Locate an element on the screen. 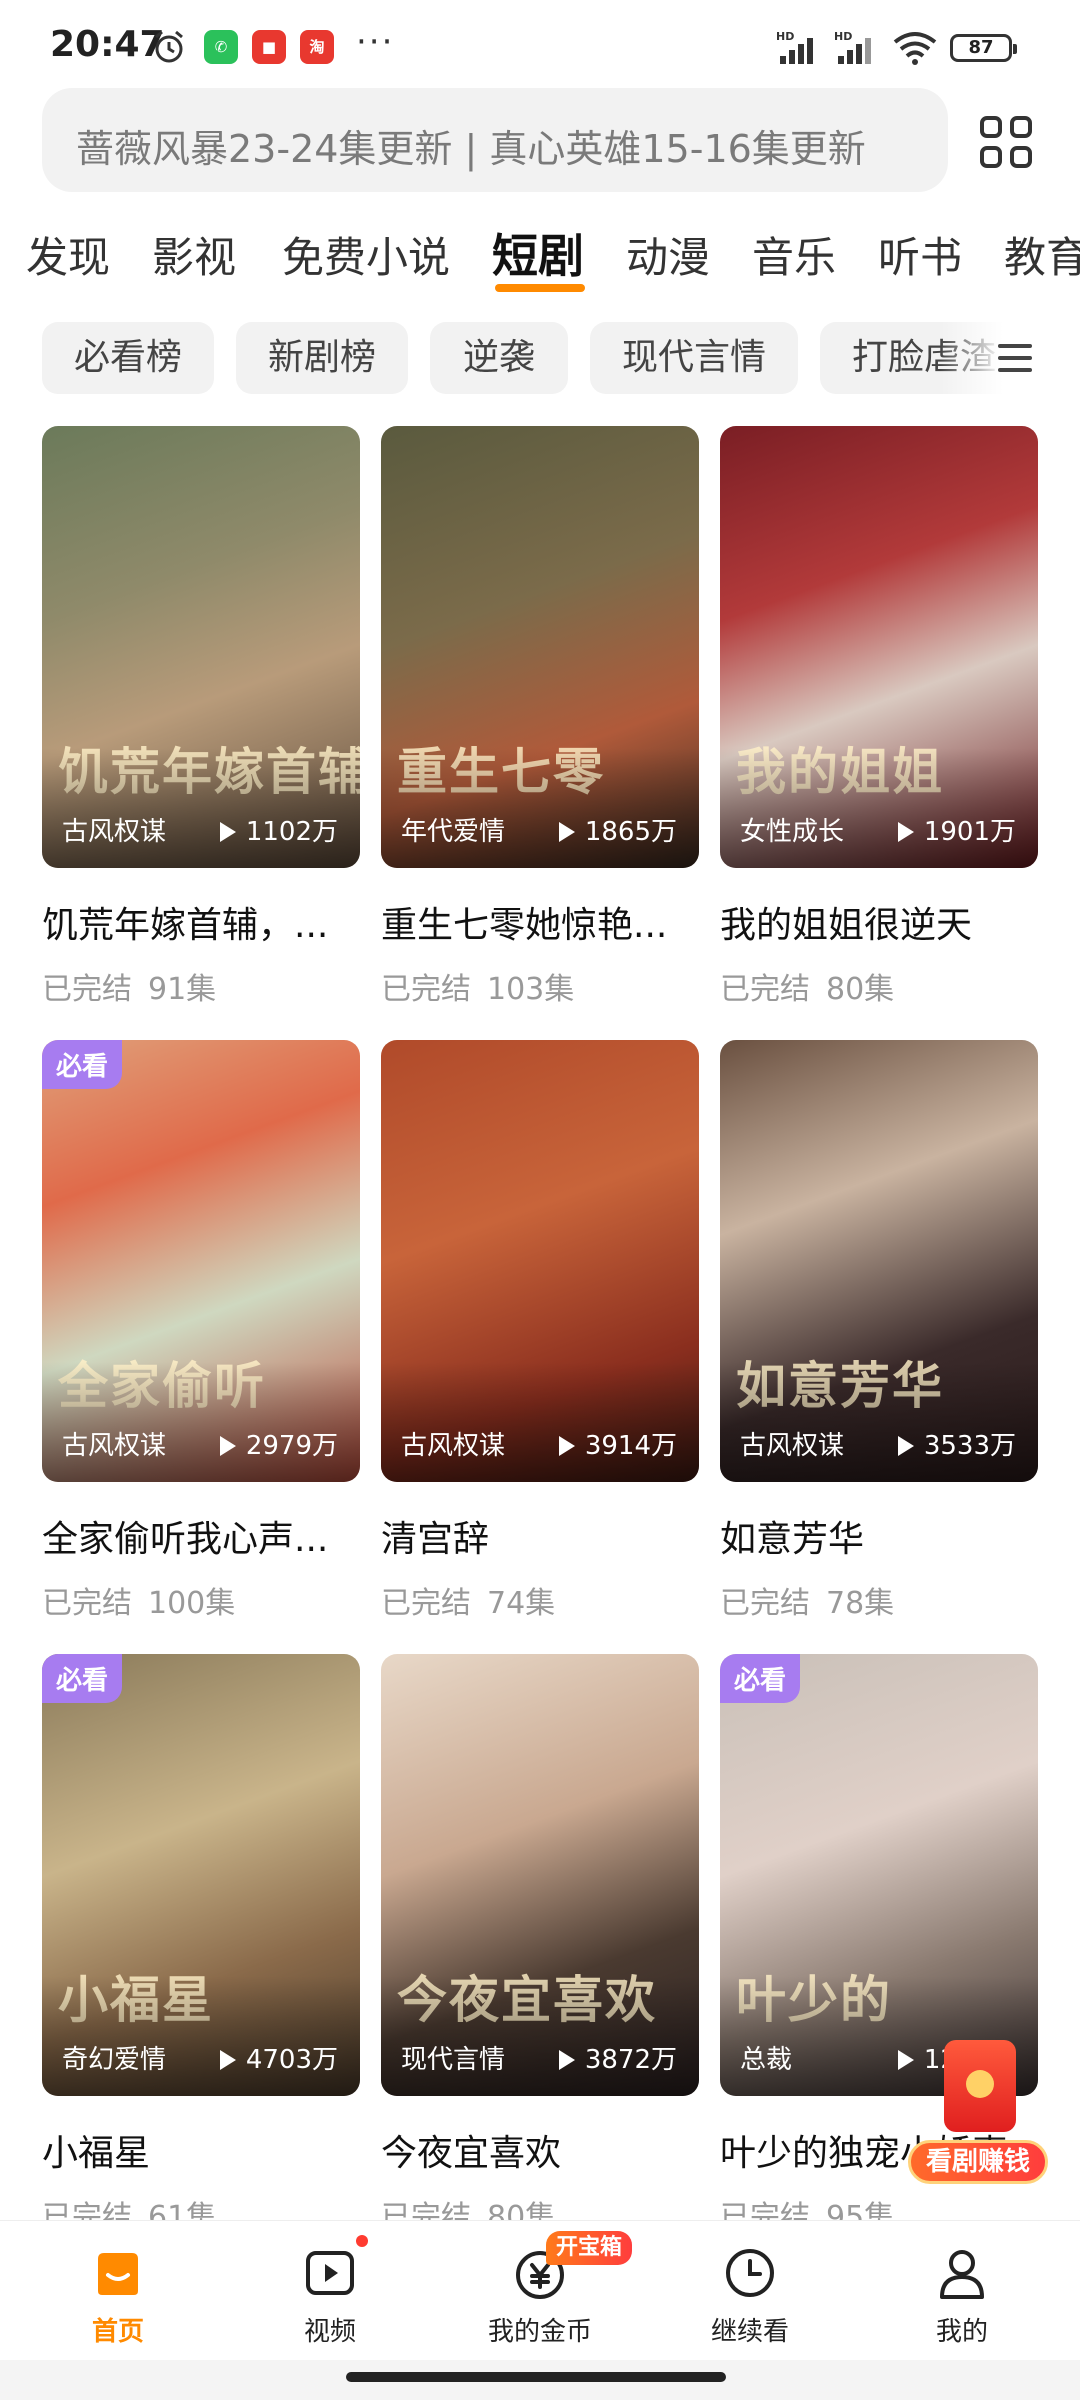  drama-card: 必看全家偷听古风权谋2979万全家偷听我心声...已完结100集 is located at coordinates (201, 1331).